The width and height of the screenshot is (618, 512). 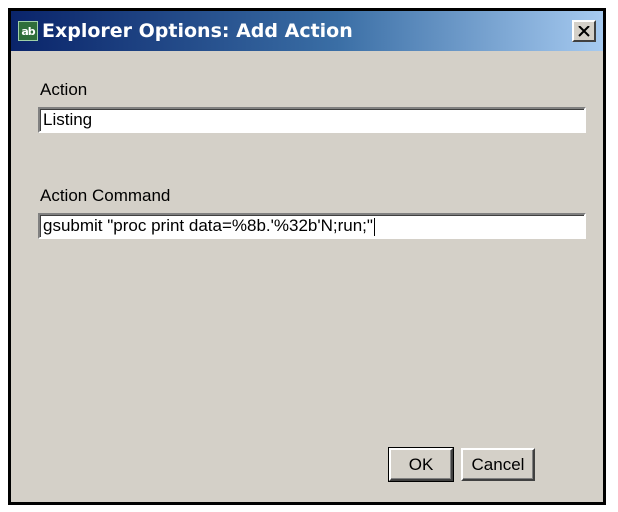 What do you see at coordinates (28, 31) in the screenshot?
I see `app-icon: ab` at bounding box center [28, 31].